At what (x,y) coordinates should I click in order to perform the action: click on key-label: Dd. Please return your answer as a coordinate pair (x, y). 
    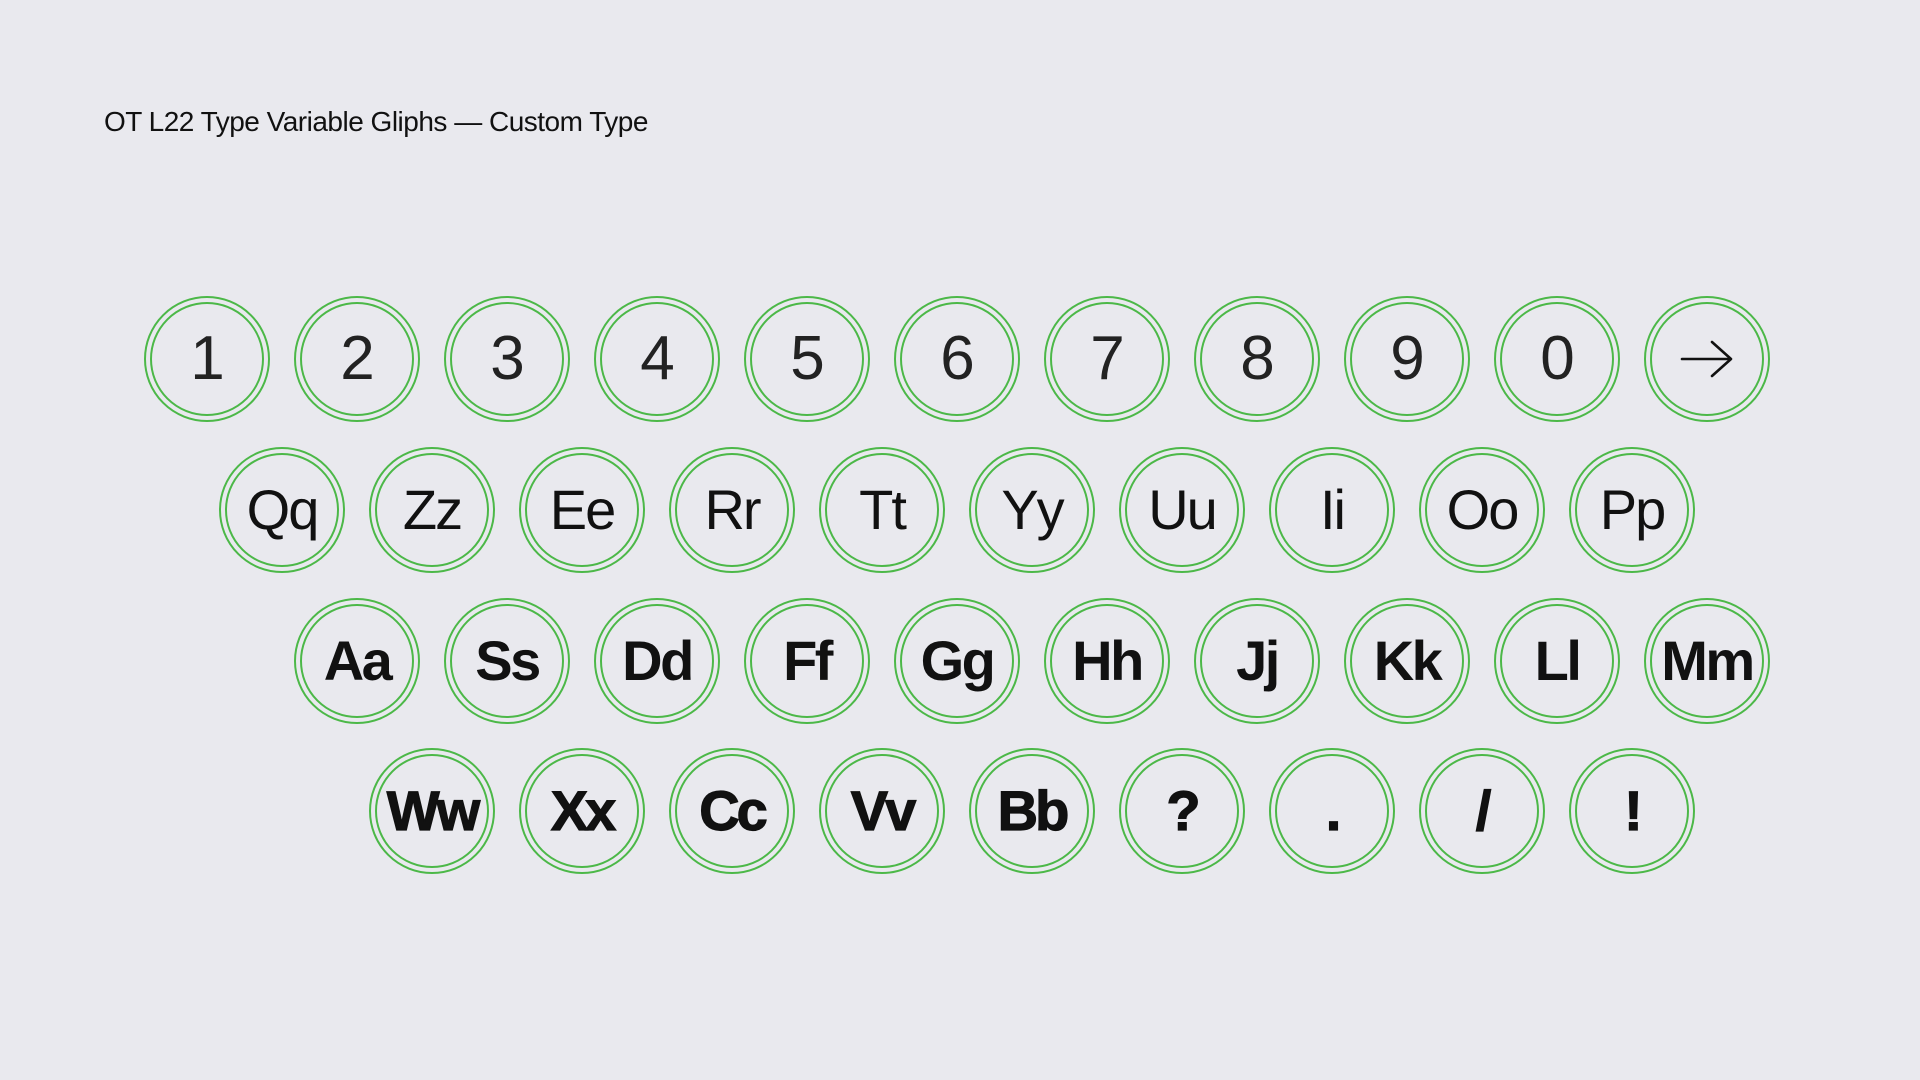
    Looking at the image, I should click on (658, 660).